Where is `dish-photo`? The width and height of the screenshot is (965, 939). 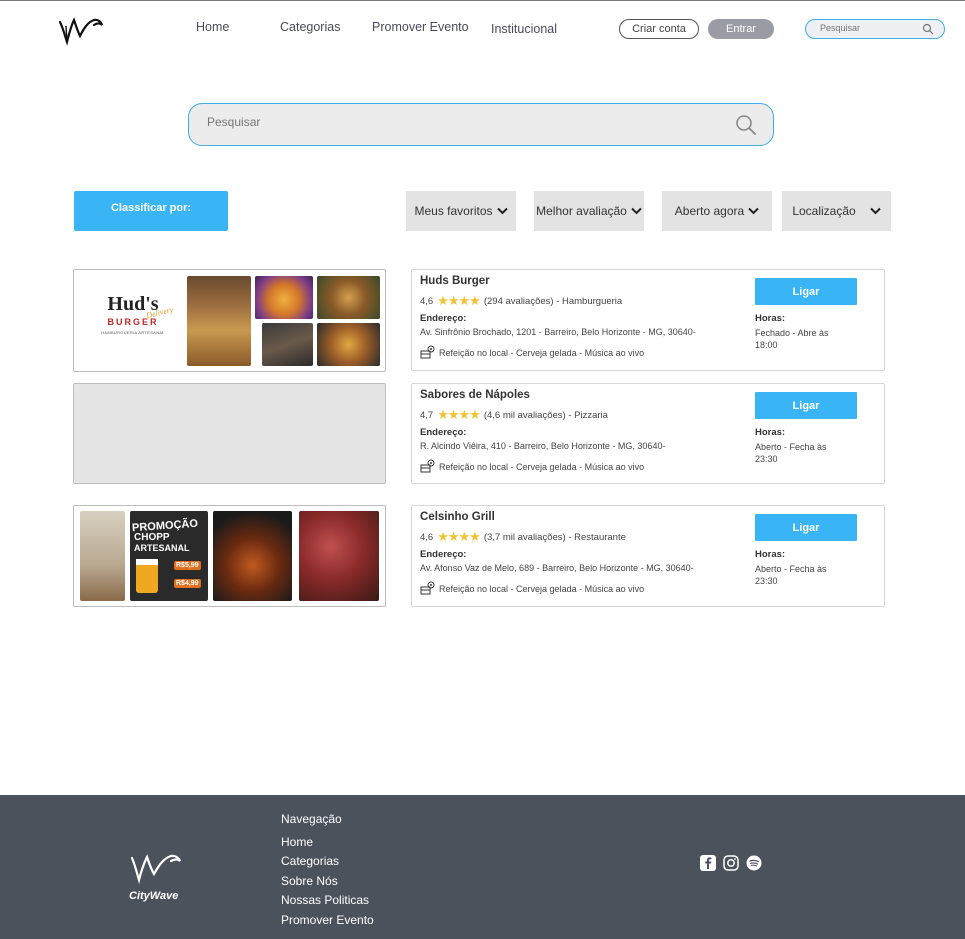
dish-photo is located at coordinates (252, 556).